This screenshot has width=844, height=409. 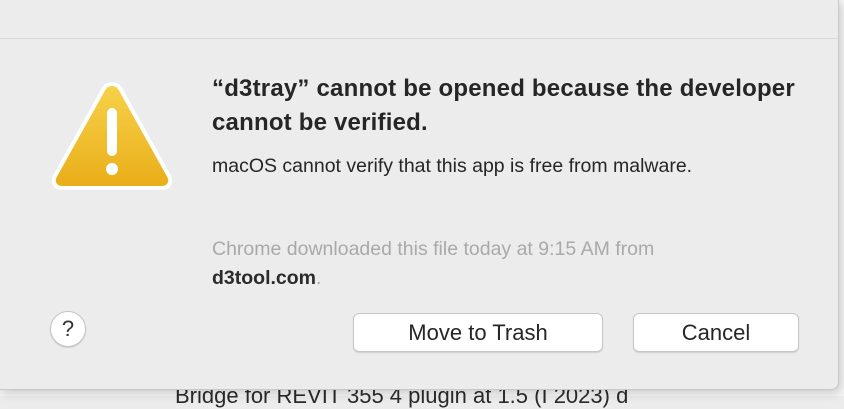 I want to click on help-button: ?, so click(x=68, y=329).